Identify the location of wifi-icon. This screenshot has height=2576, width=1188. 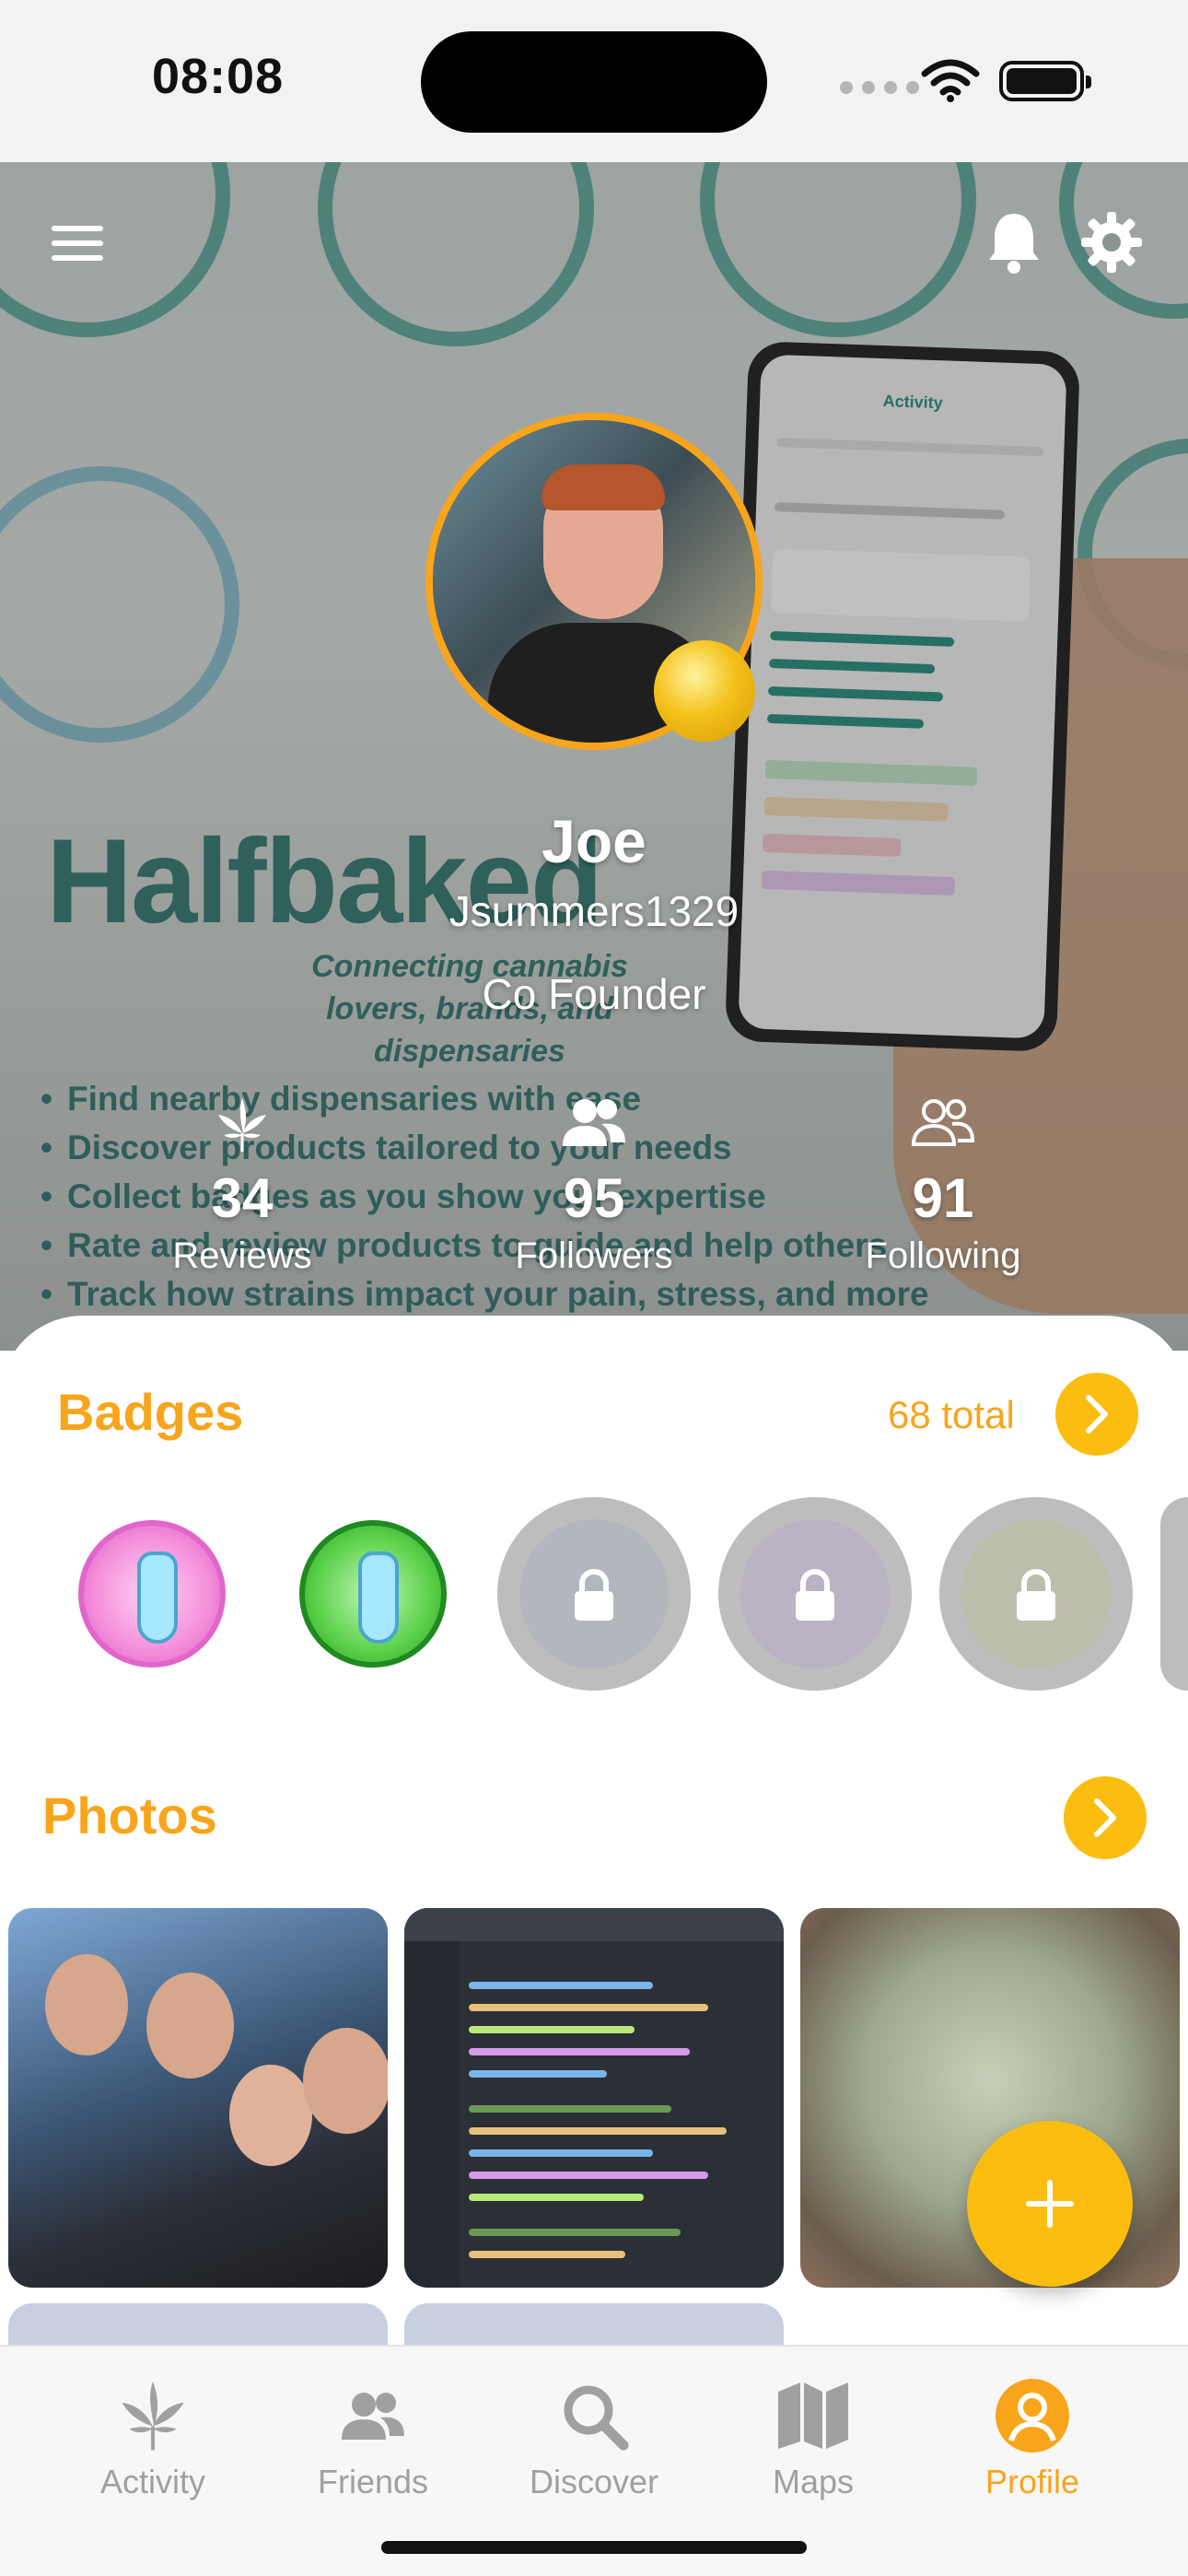
(951, 80).